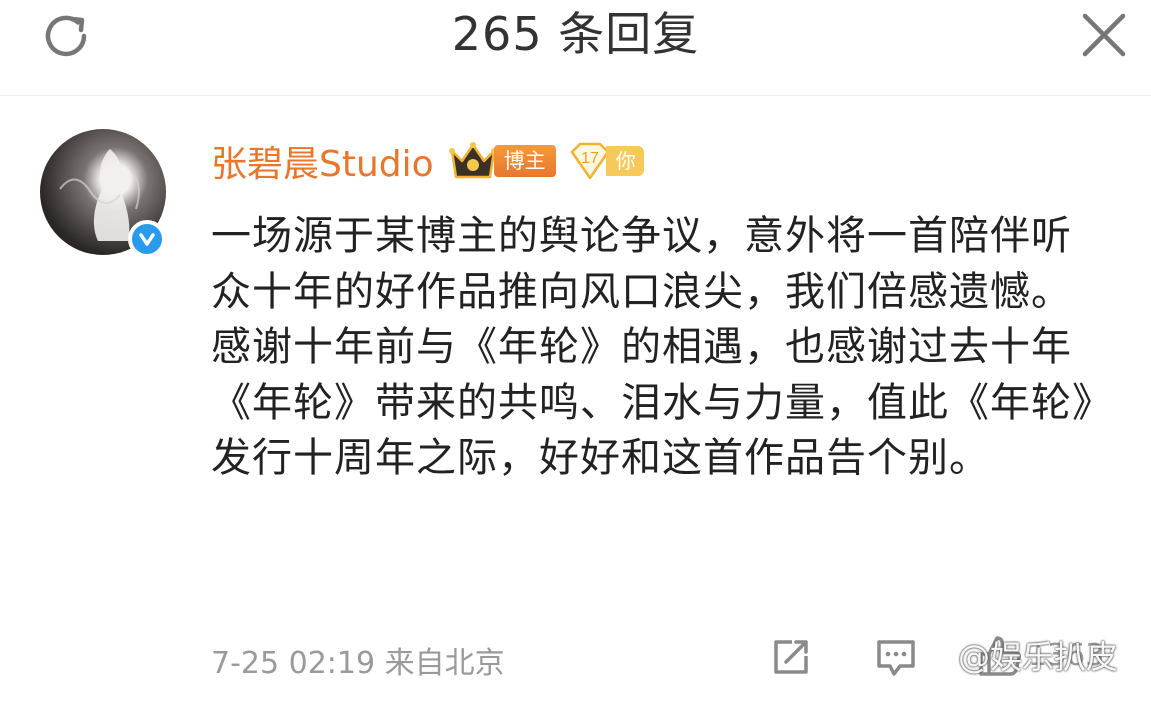 This screenshot has height=709, width=1151. Describe the element at coordinates (358, 663) in the screenshot. I see `comment-meta: 7-25 02:19 来自北京` at that location.